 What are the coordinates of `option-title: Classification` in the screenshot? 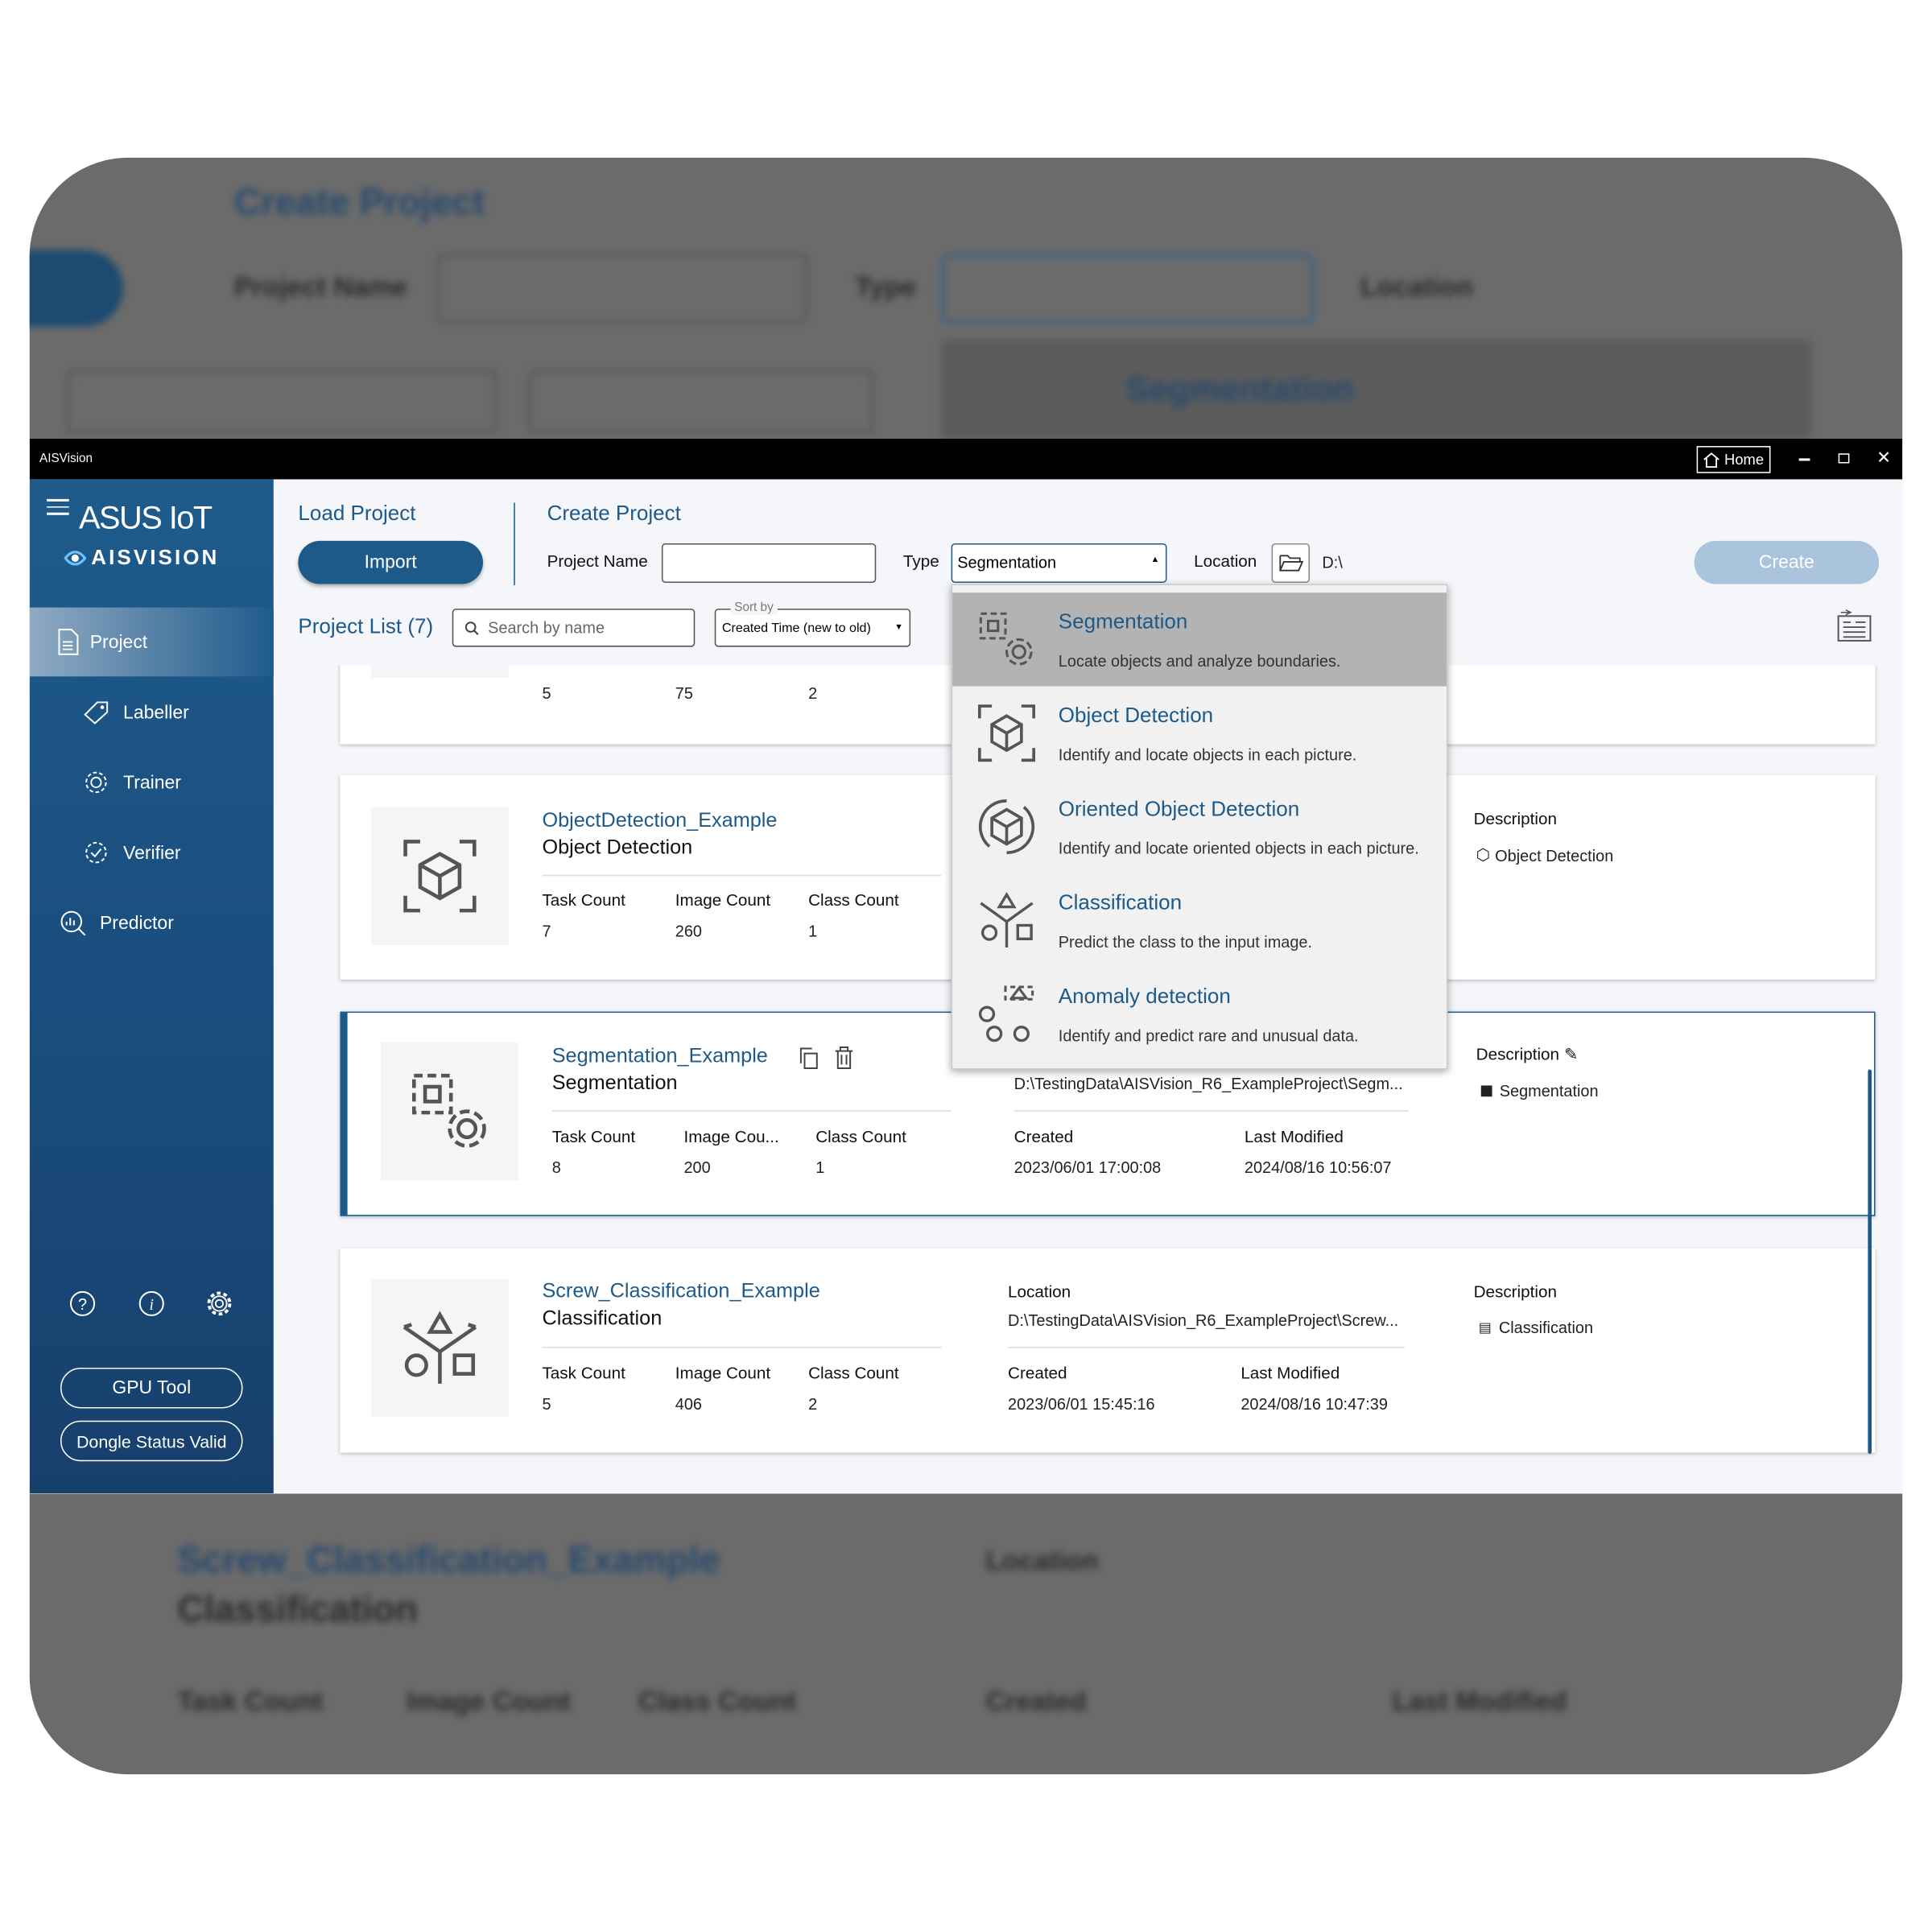 It's located at (1120, 902).